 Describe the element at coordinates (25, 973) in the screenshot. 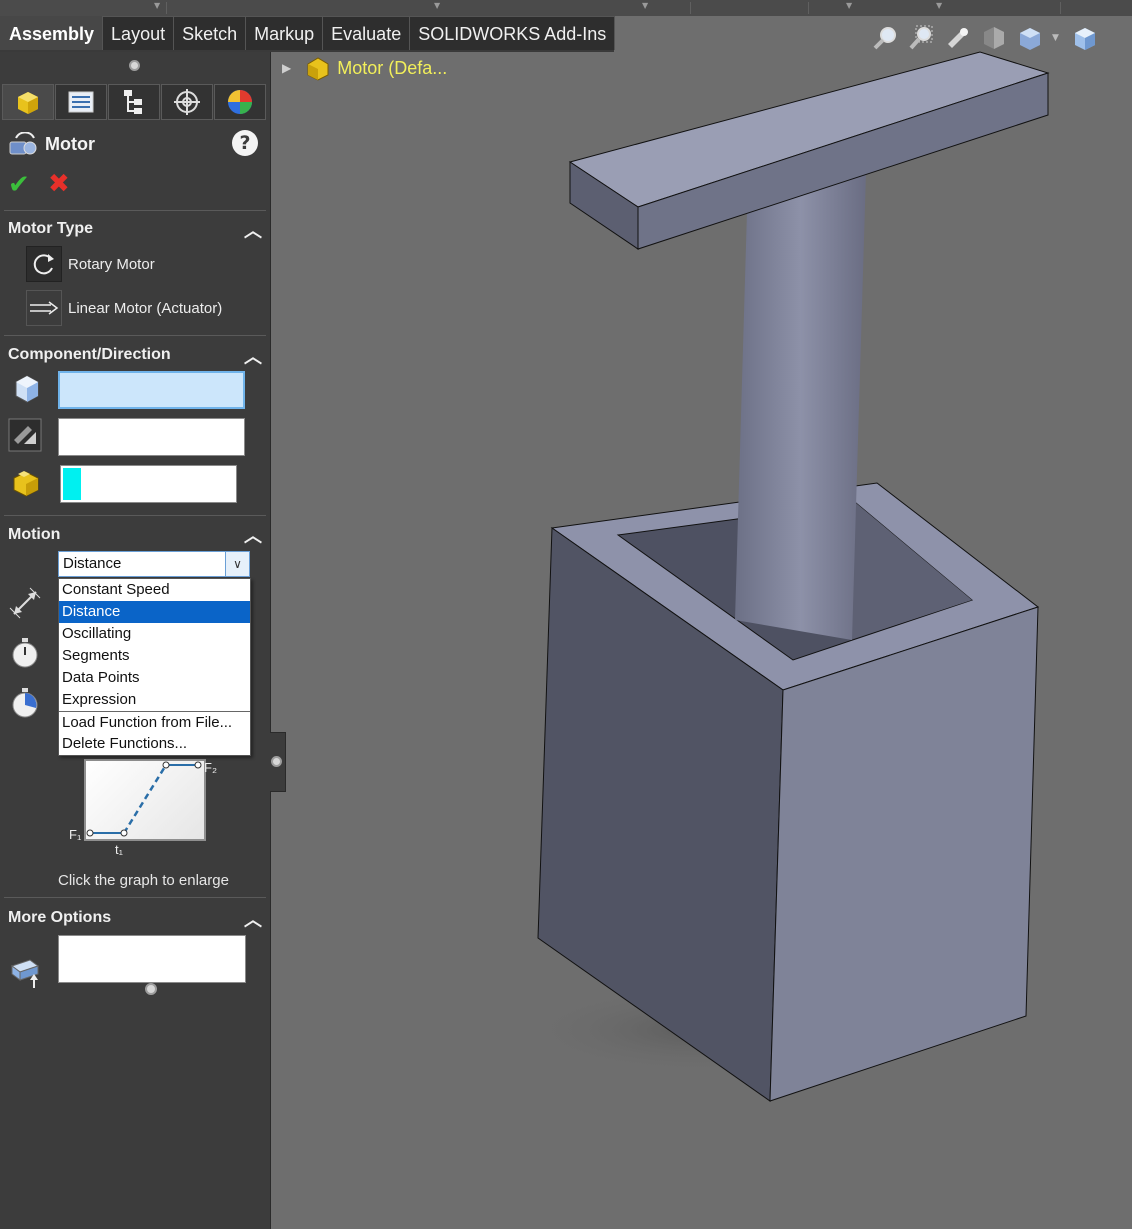

I see `load-bearing-faces-icon` at that location.